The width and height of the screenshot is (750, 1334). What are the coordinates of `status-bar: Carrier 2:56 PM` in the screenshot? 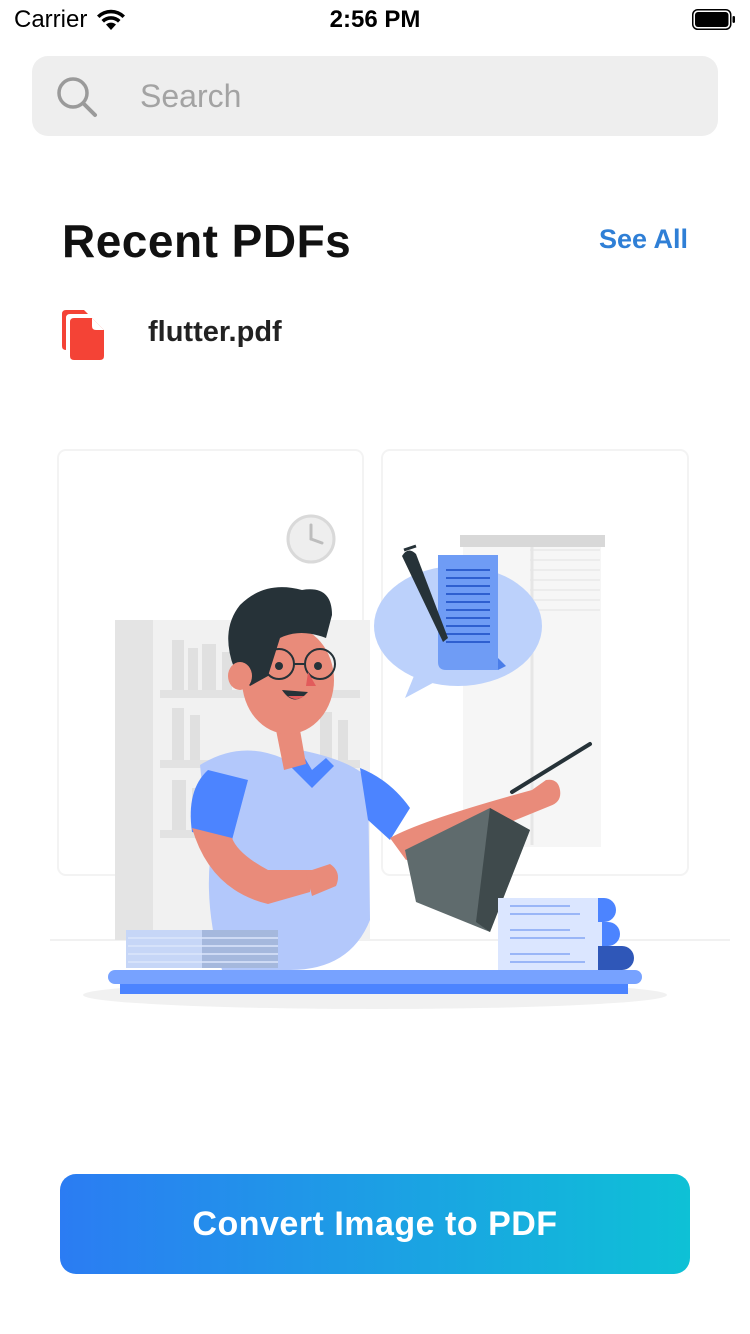 It's located at (375, 20).